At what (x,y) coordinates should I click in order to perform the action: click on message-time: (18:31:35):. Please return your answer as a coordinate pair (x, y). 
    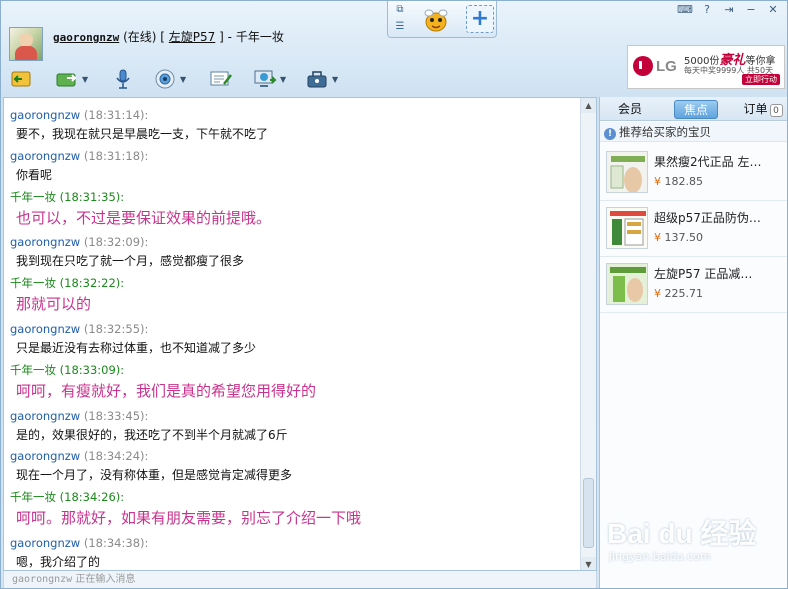
    Looking at the image, I should click on (92, 197).